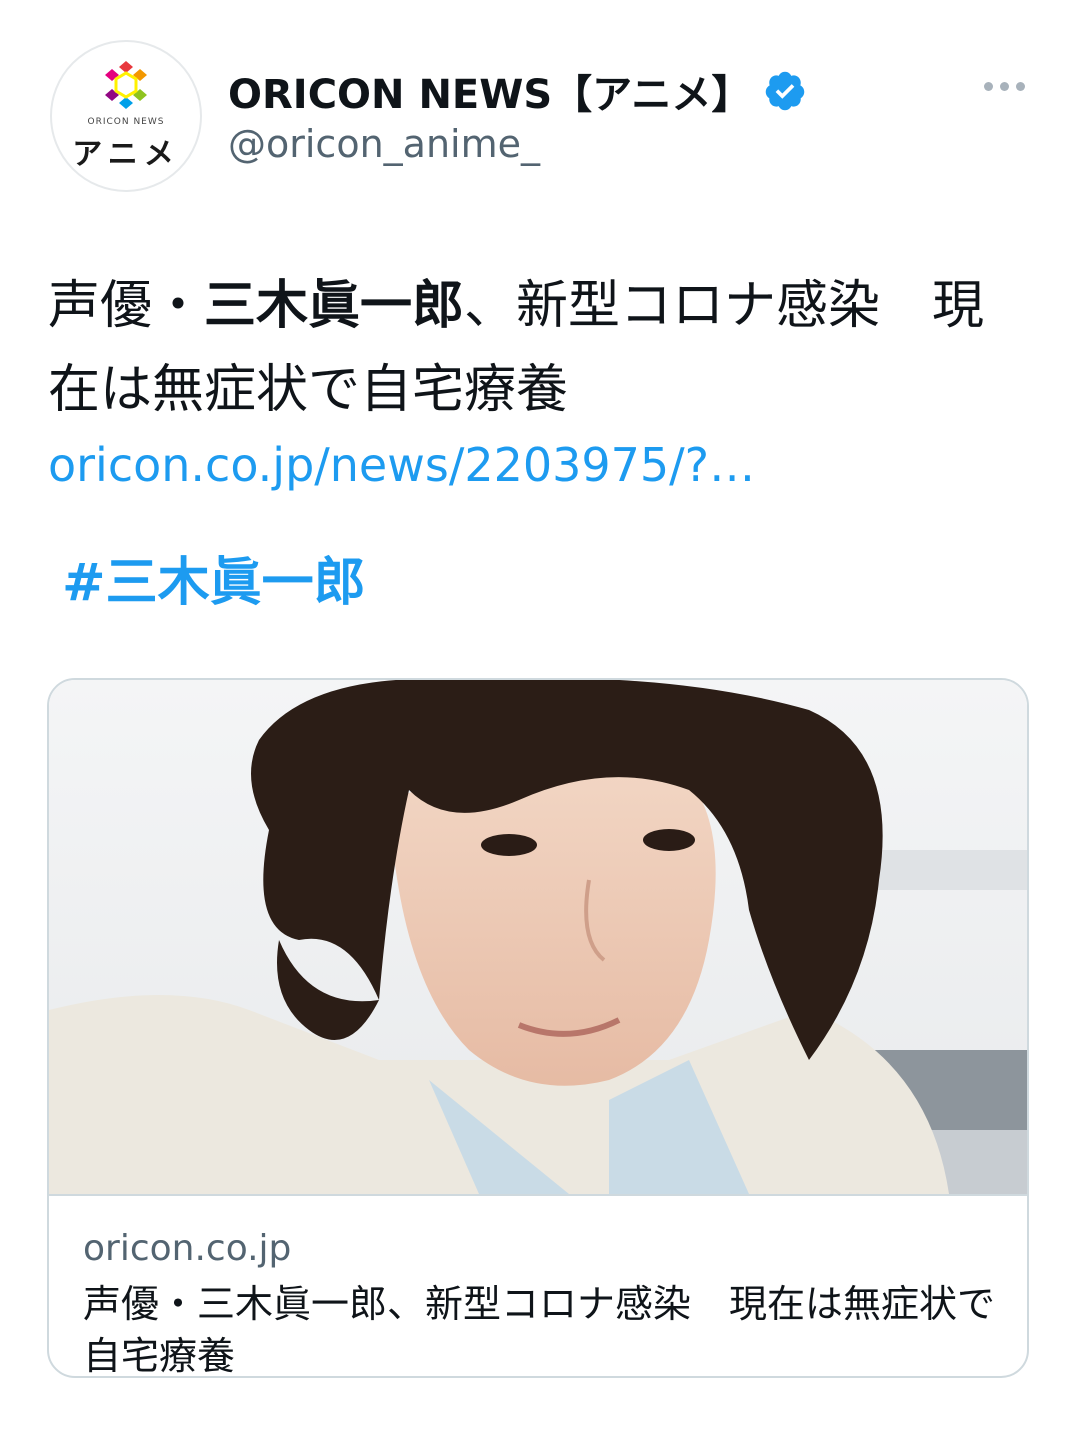  I want to click on hashtag-link: #三木眞一郎, so click(214, 577).